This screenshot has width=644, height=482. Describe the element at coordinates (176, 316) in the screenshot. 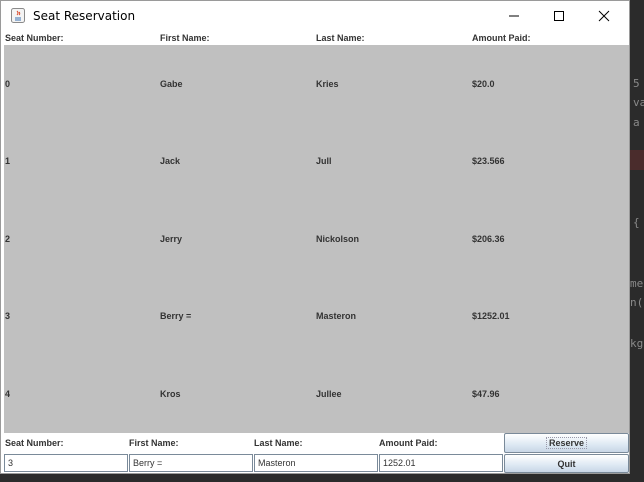

I see `cell-first-name: Berry =` at that location.